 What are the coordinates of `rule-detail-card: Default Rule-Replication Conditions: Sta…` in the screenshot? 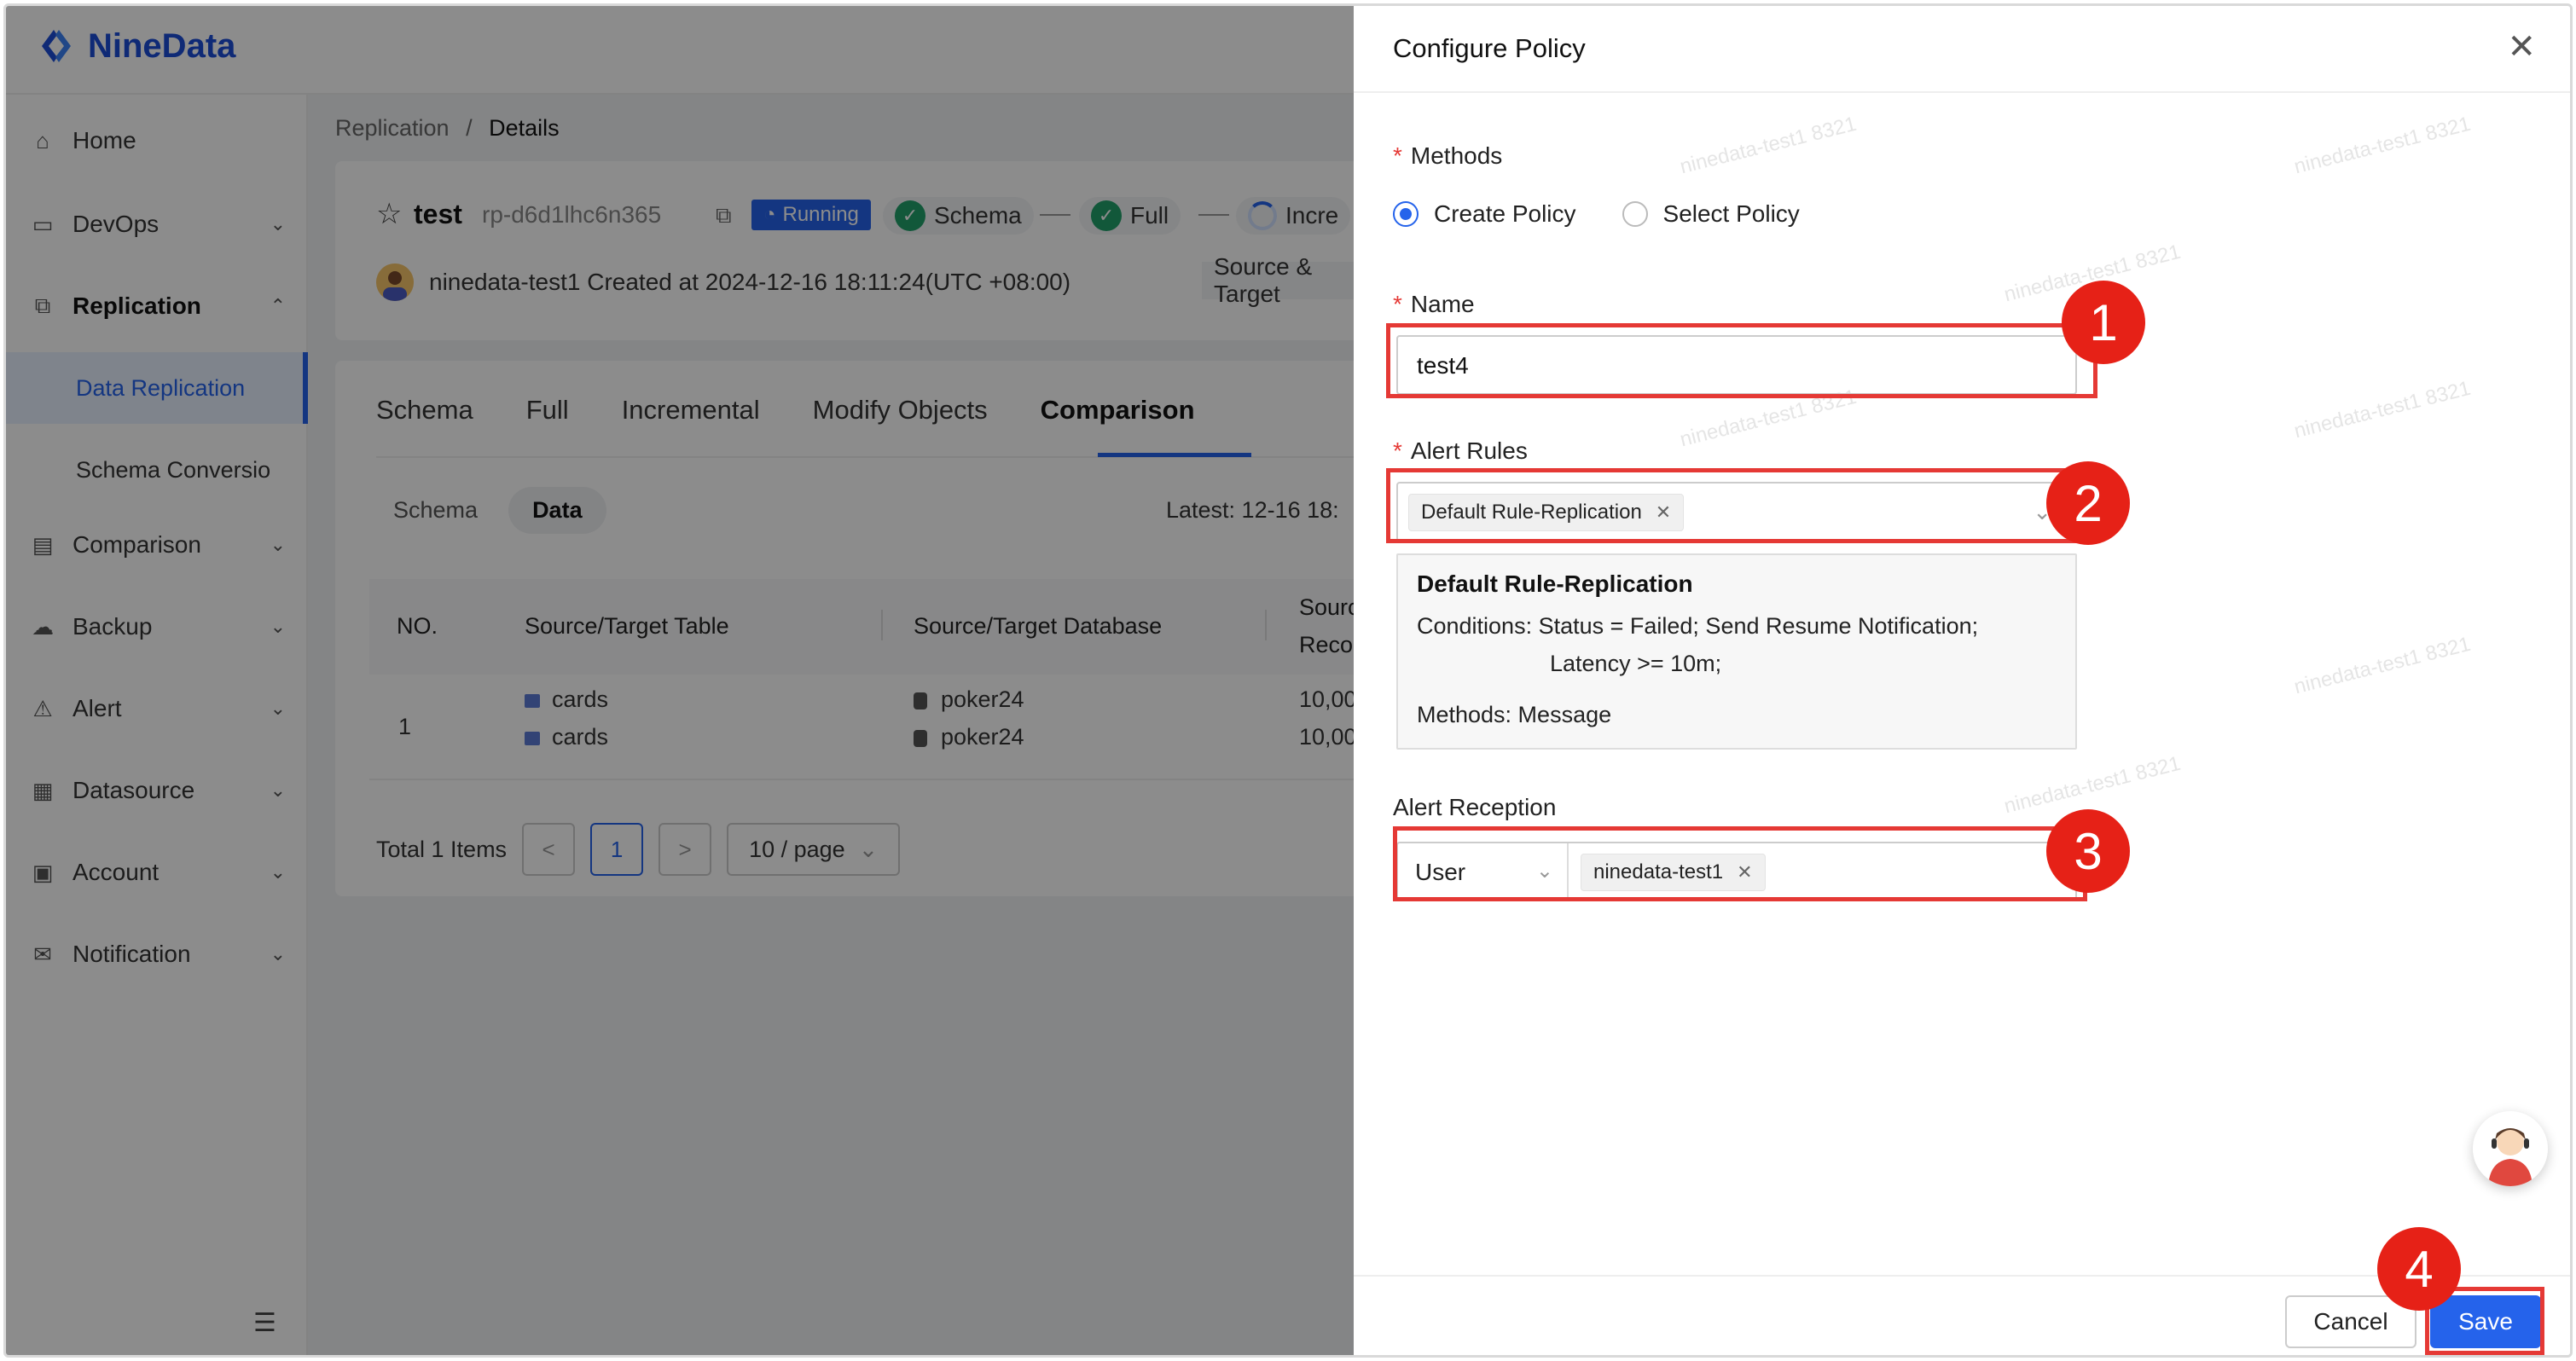 It's located at (1736, 652).